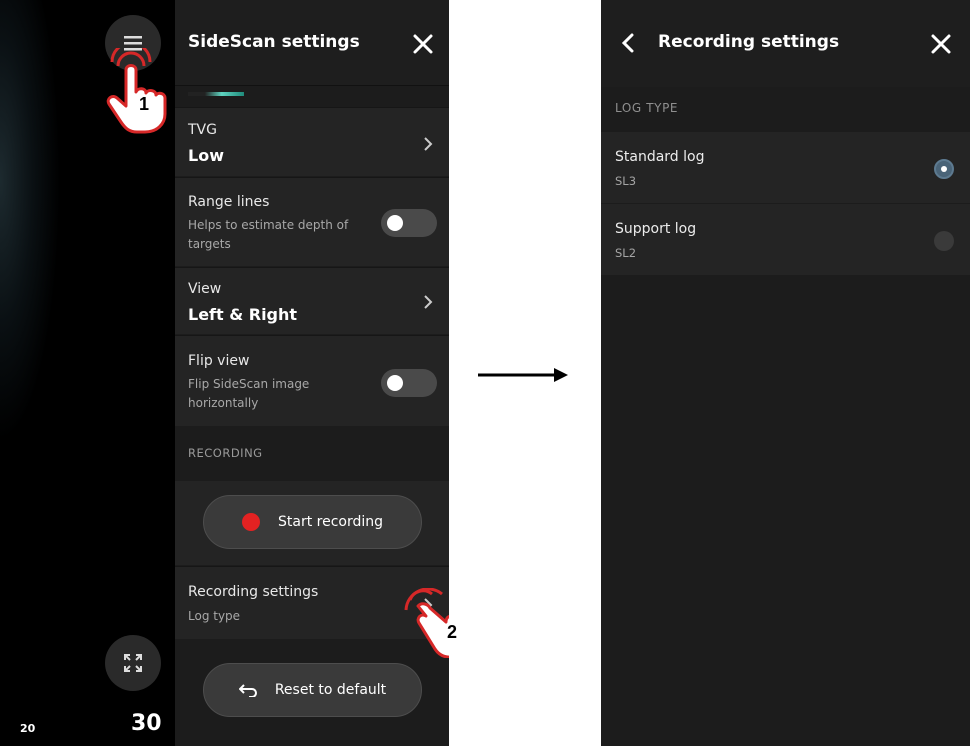 This screenshot has height=746, width=970. I want to click on tvg-value: Low, so click(206, 155).